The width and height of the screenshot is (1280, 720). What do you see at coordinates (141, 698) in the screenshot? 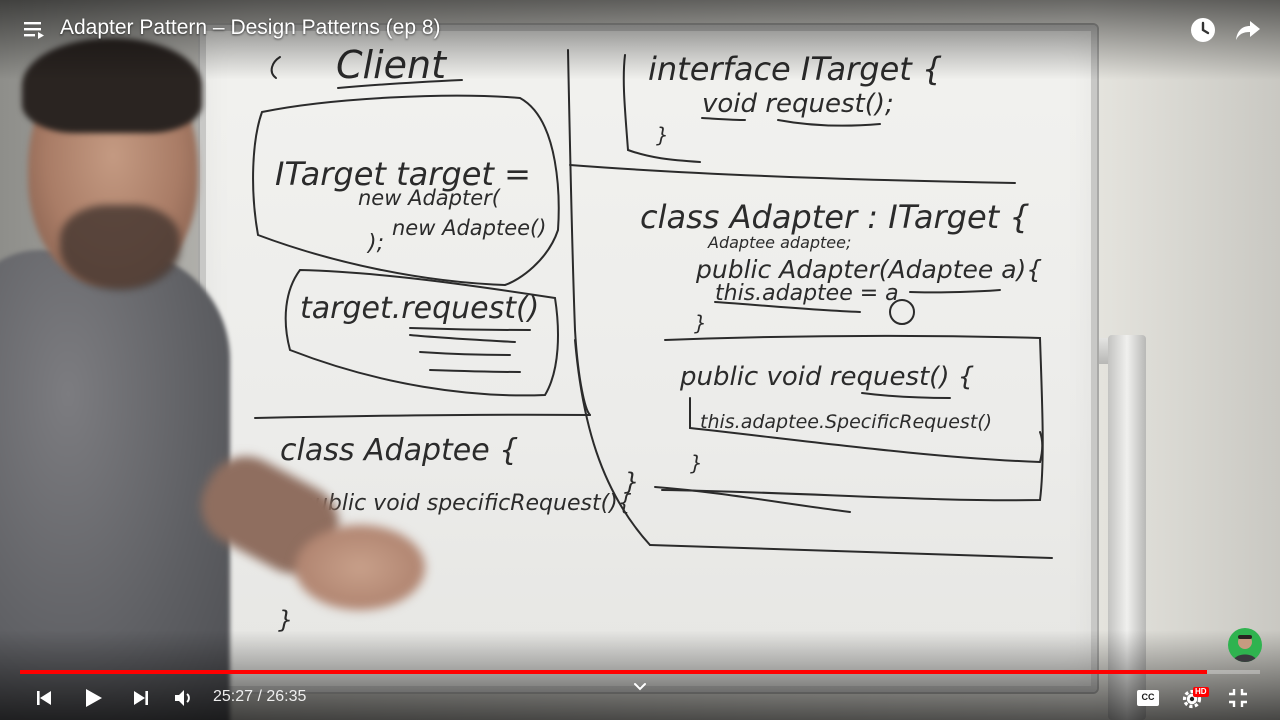
I see `skip-next-icon` at bounding box center [141, 698].